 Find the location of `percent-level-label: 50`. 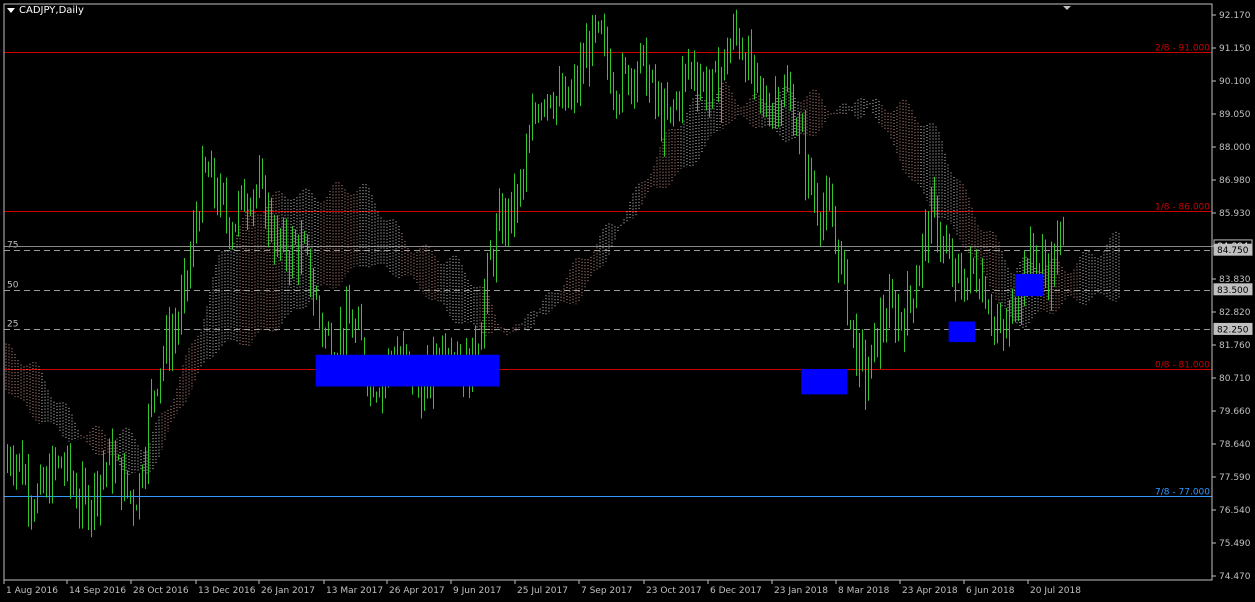

percent-level-label: 50 is located at coordinates (13, 286).